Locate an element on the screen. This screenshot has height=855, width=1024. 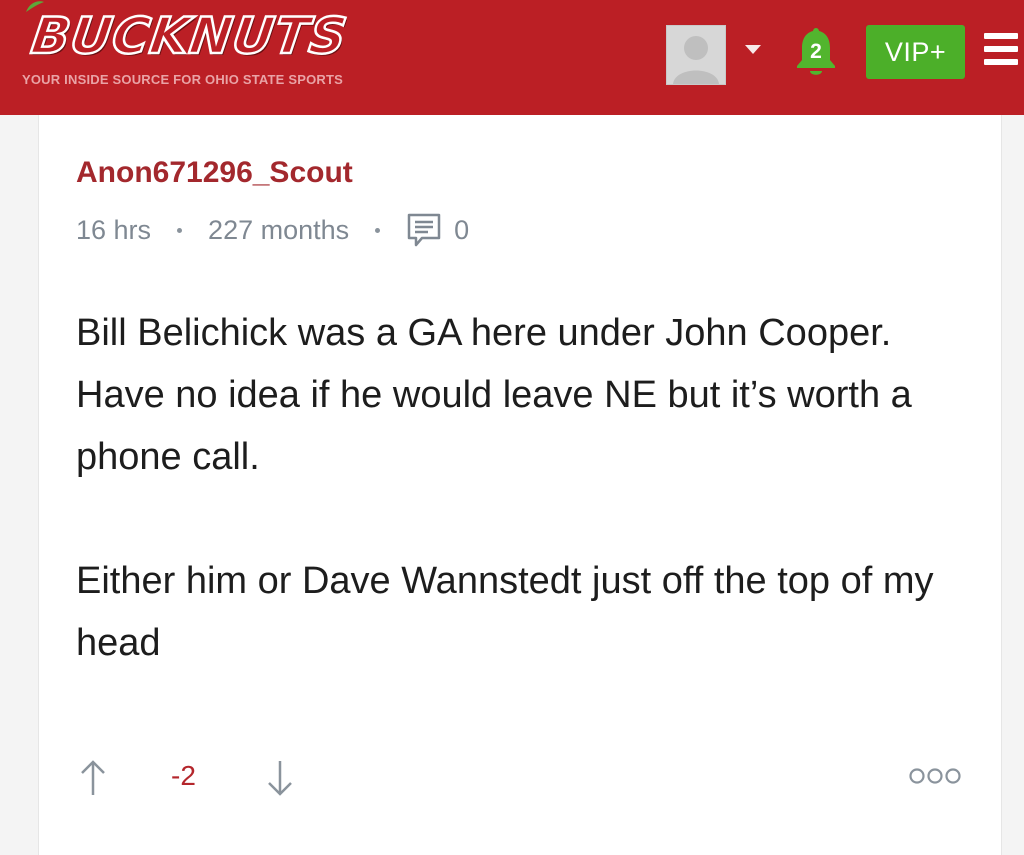
post-meta: 16 hrs 227 months 0 is located at coordinates (272, 230).